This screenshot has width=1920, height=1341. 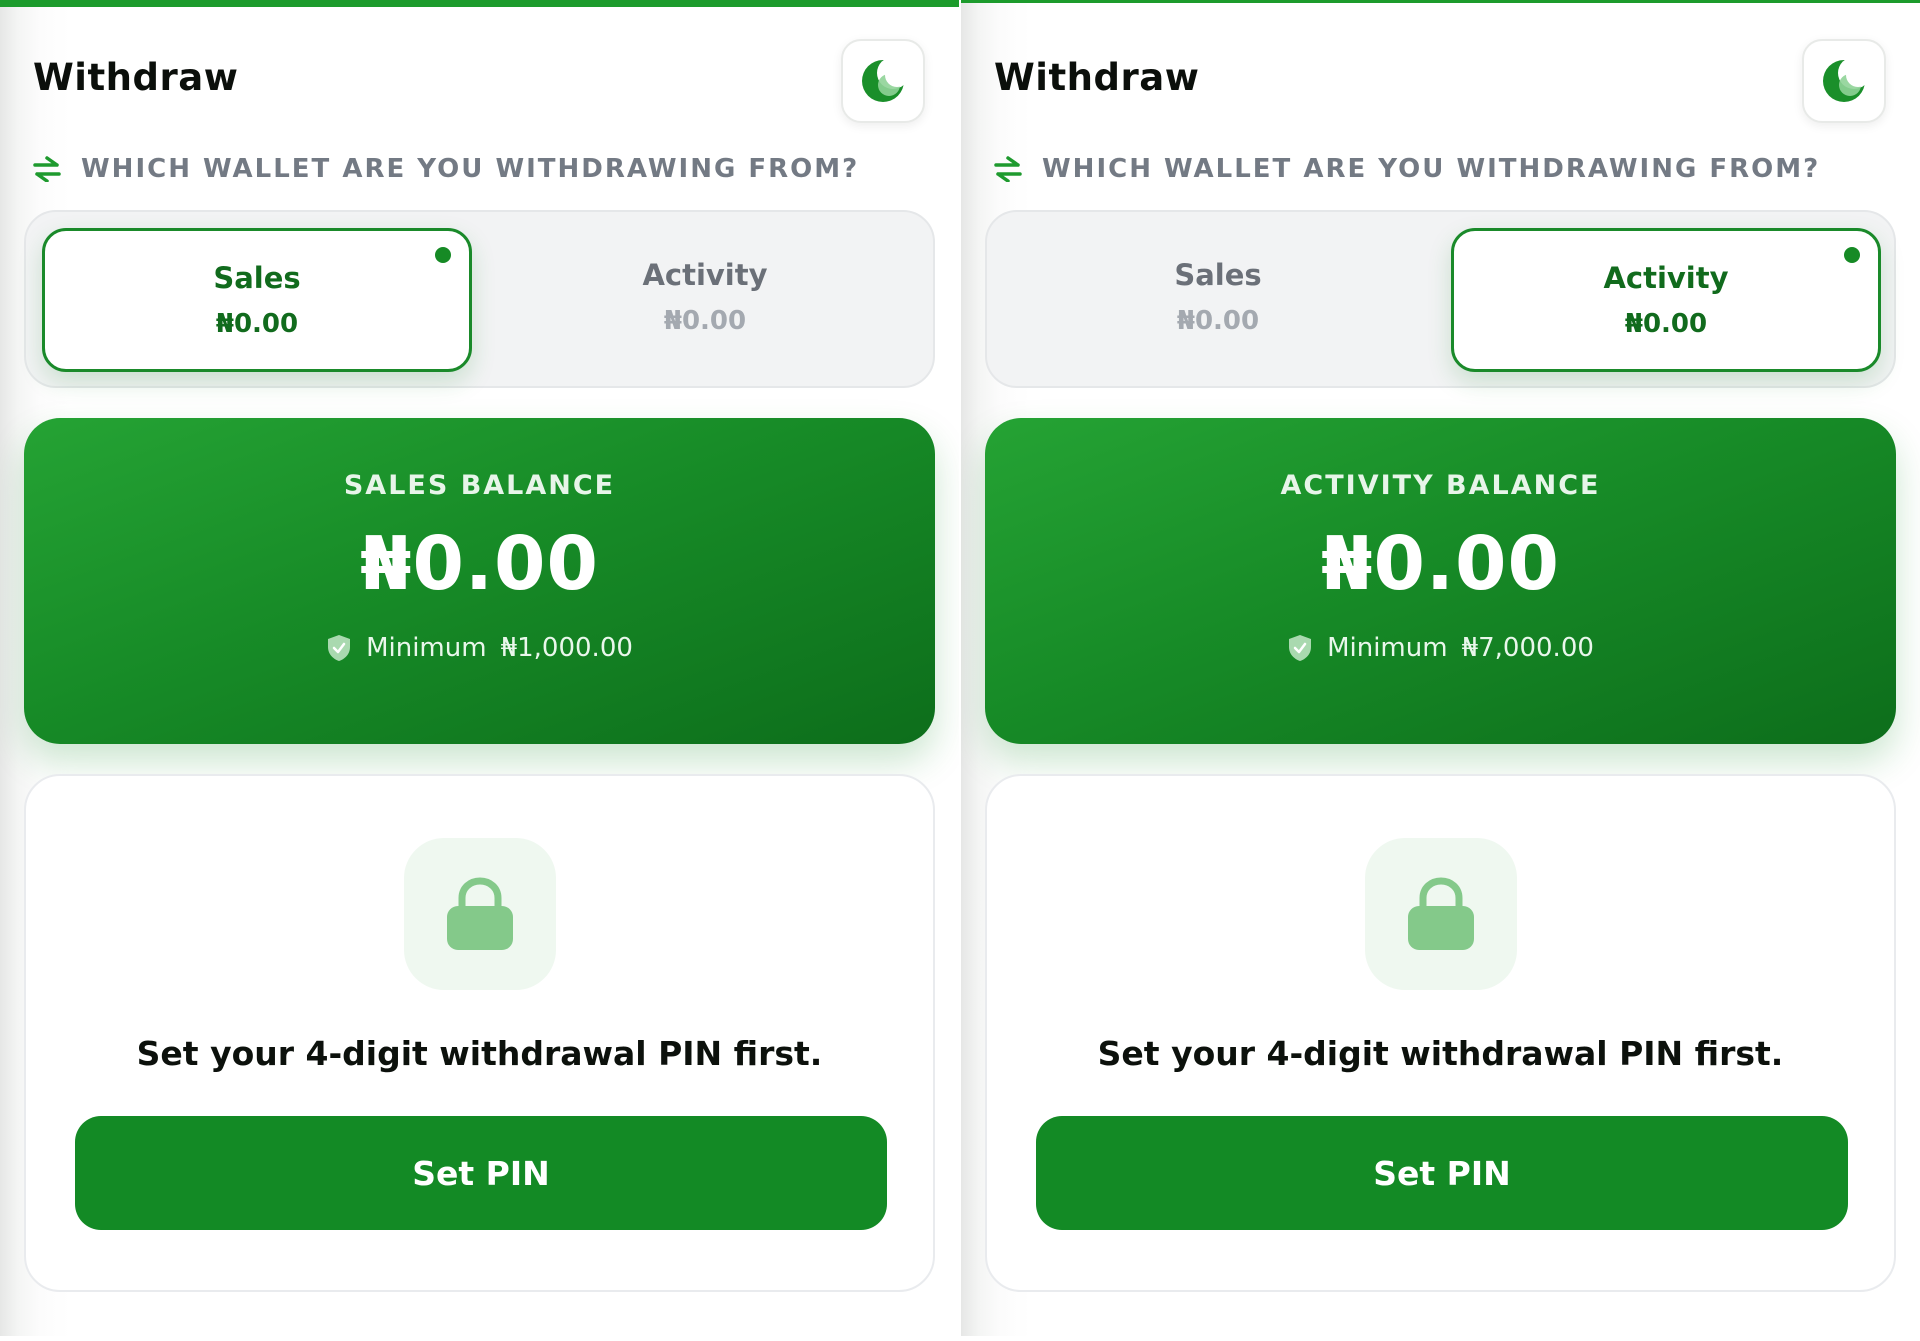 What do you see at coordinates (1440, 485) in the screenshot?
I see `balance-label: ACTIVITY BALANCE` at bounding box center [1440, 485].